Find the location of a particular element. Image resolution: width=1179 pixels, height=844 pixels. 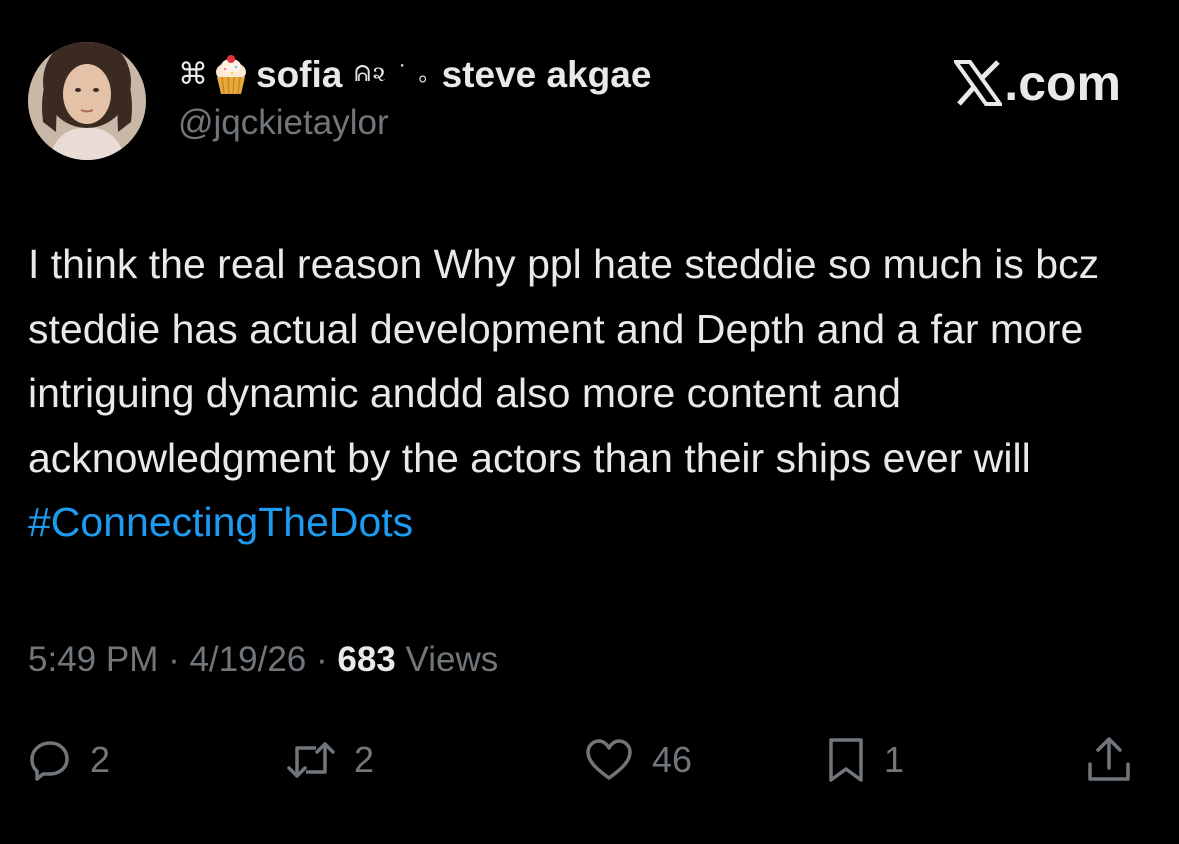

site-label: .com is located at coordinates (1062, 83).